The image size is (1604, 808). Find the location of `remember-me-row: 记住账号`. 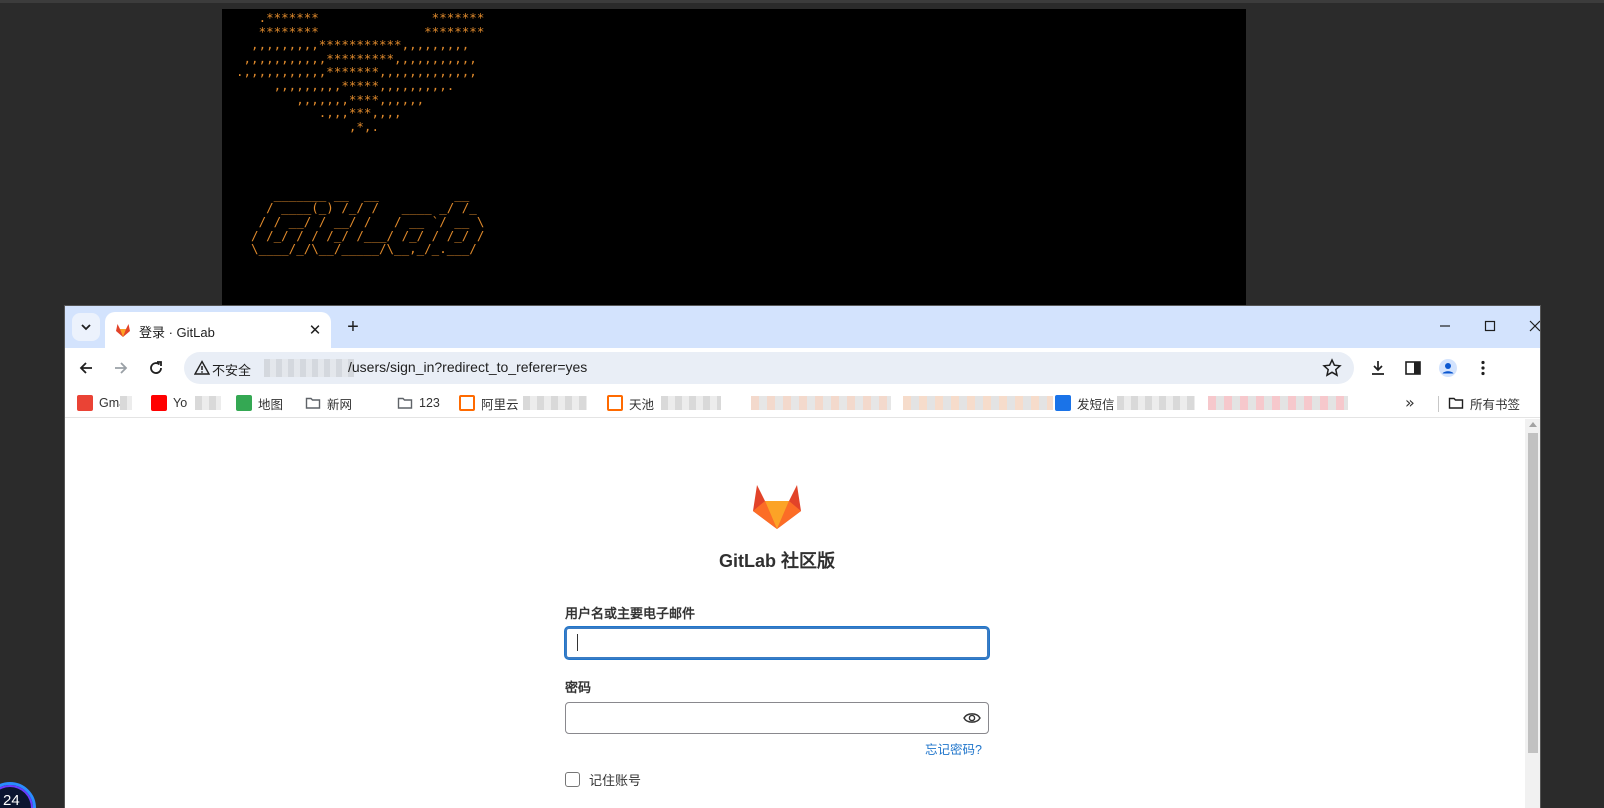

remember-me-row: 记住账号 is located at coordinates (603, 779).